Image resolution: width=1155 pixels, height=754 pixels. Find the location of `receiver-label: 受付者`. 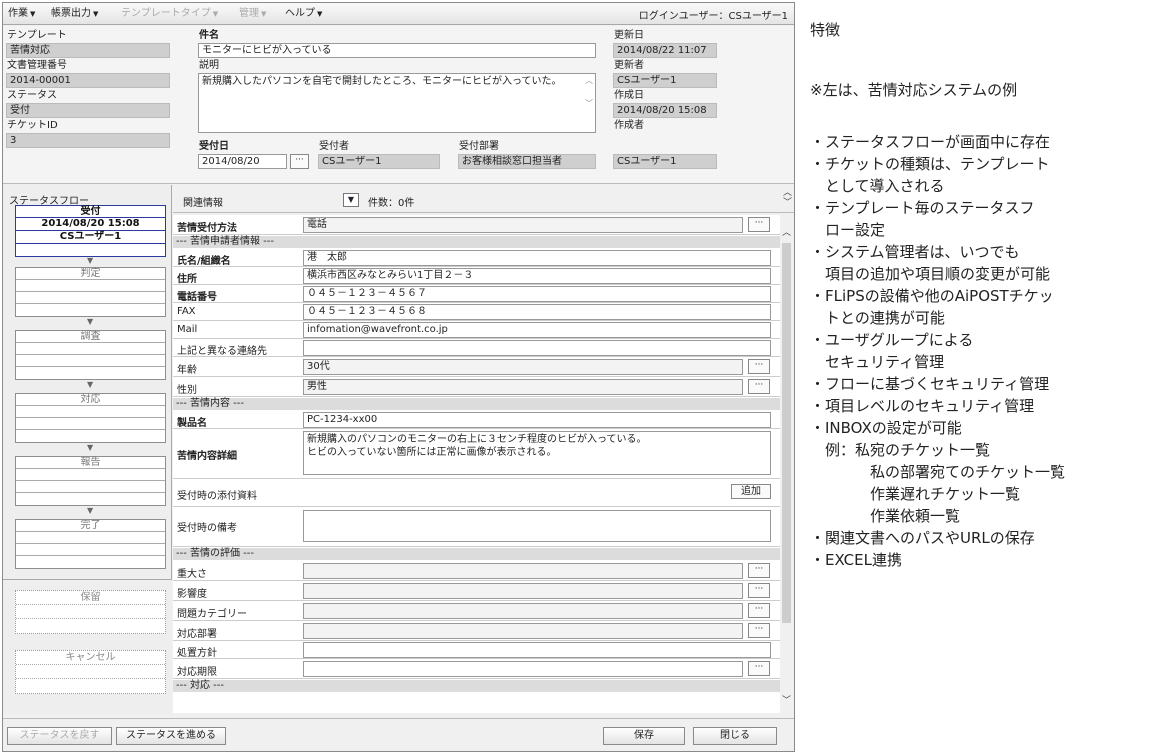

receiver-label: 受付者 is located at coordinates (334, 146).